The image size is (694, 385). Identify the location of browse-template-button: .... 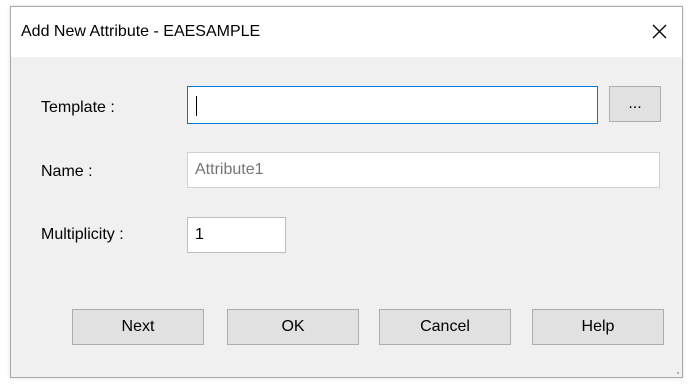
(635, 104).